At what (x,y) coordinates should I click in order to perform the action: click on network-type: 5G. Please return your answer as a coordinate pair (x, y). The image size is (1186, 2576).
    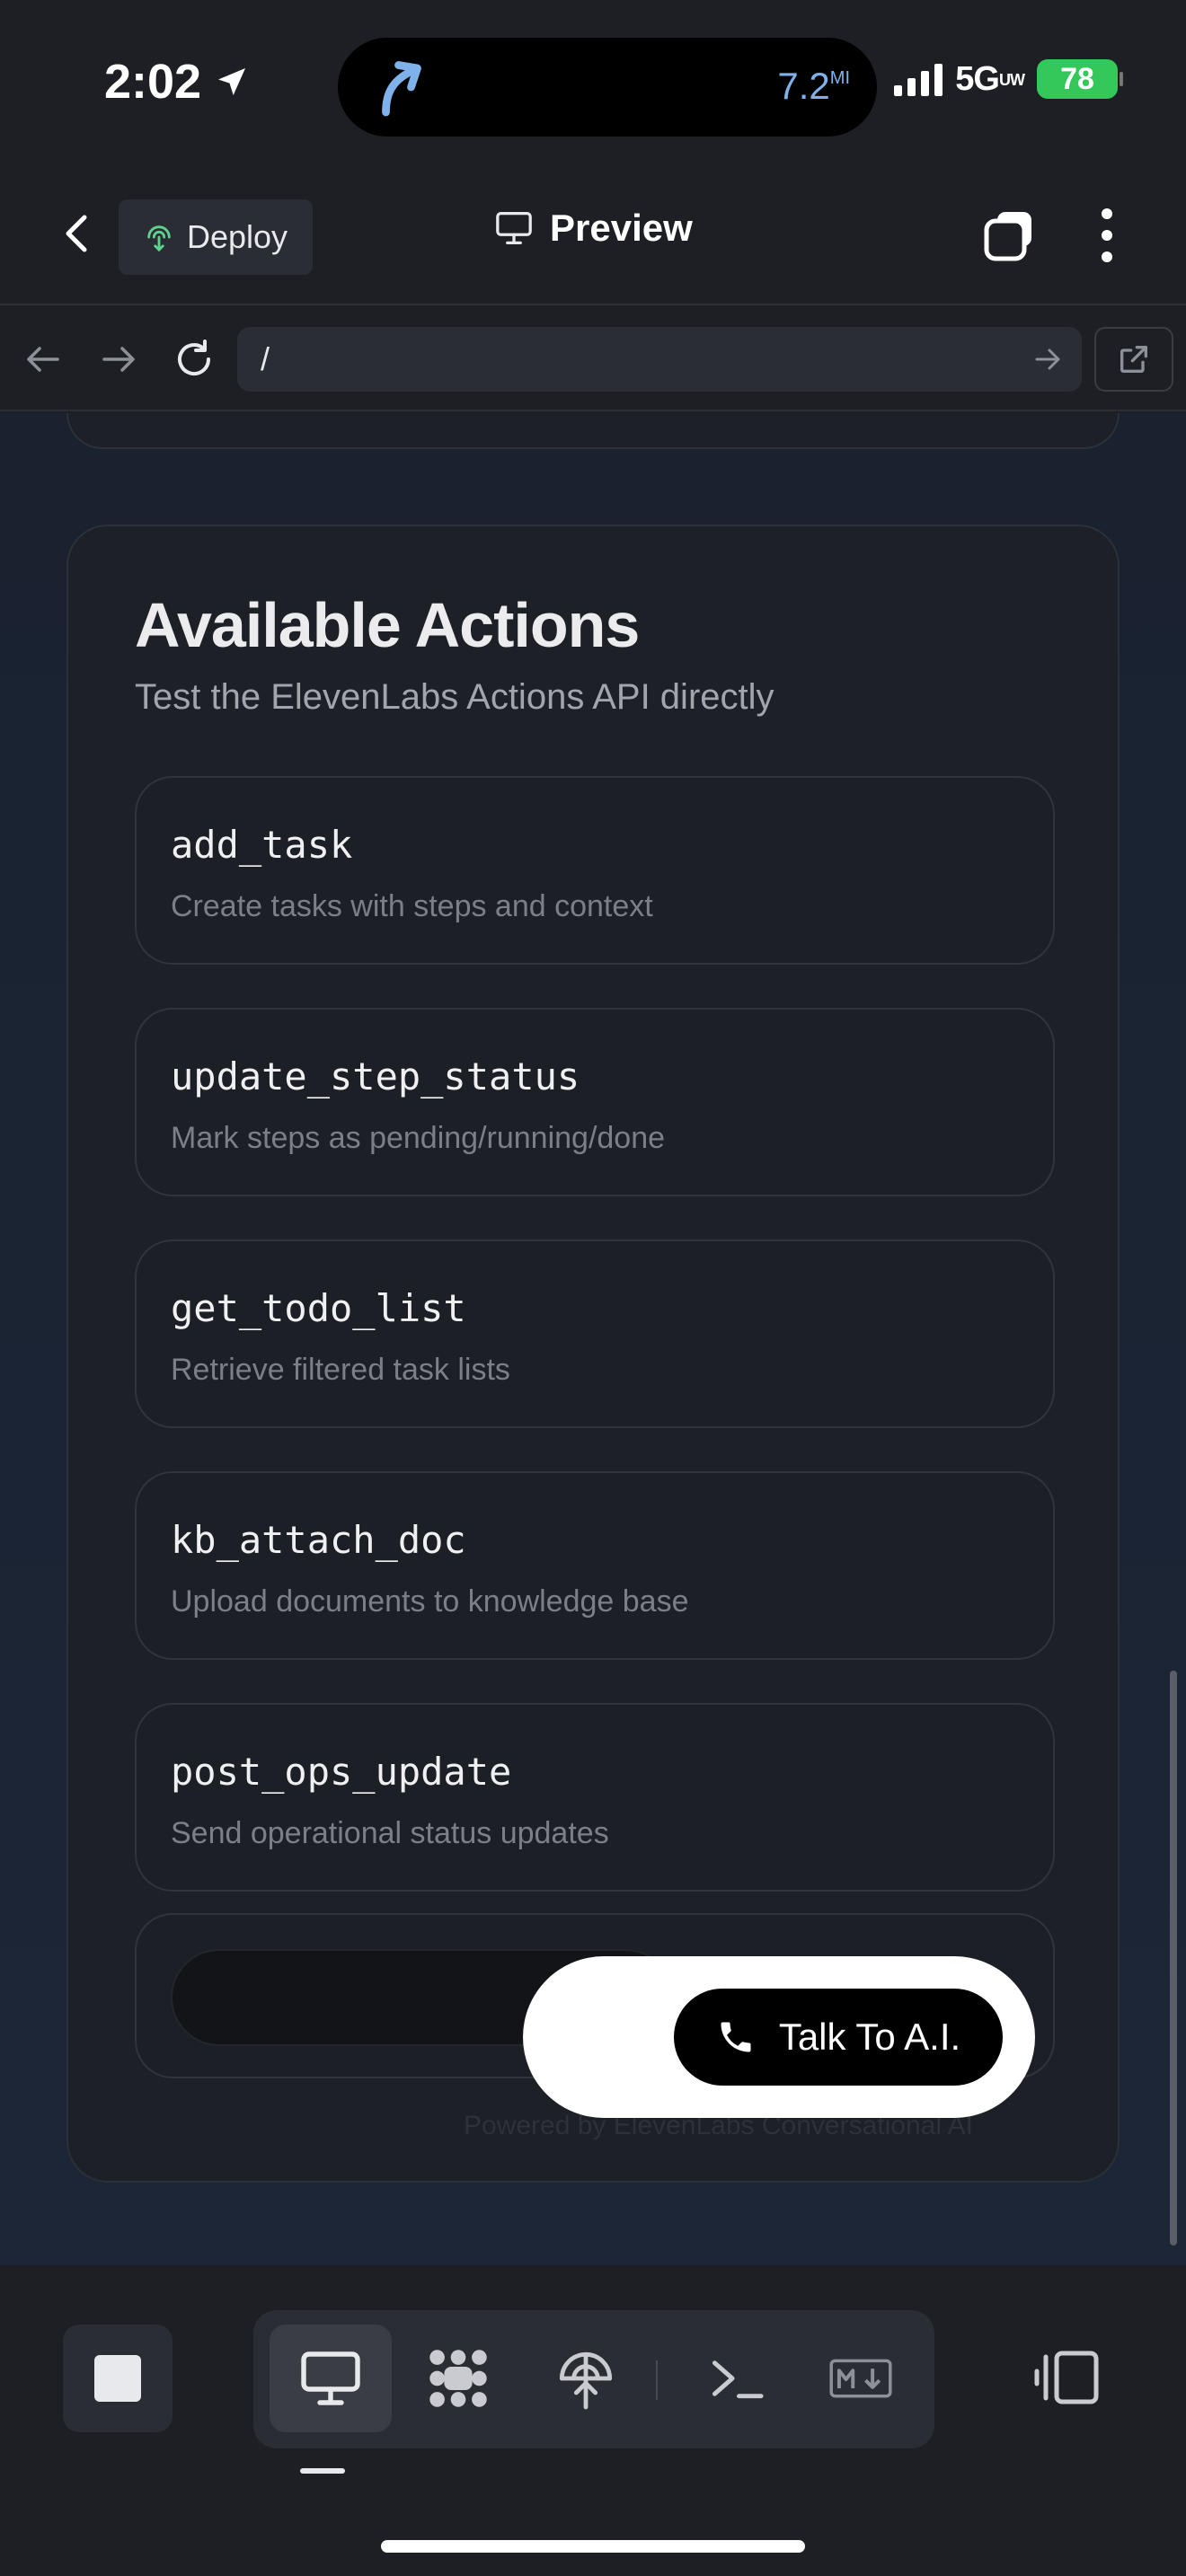
    Looking at the image, I should click on (977, 78).